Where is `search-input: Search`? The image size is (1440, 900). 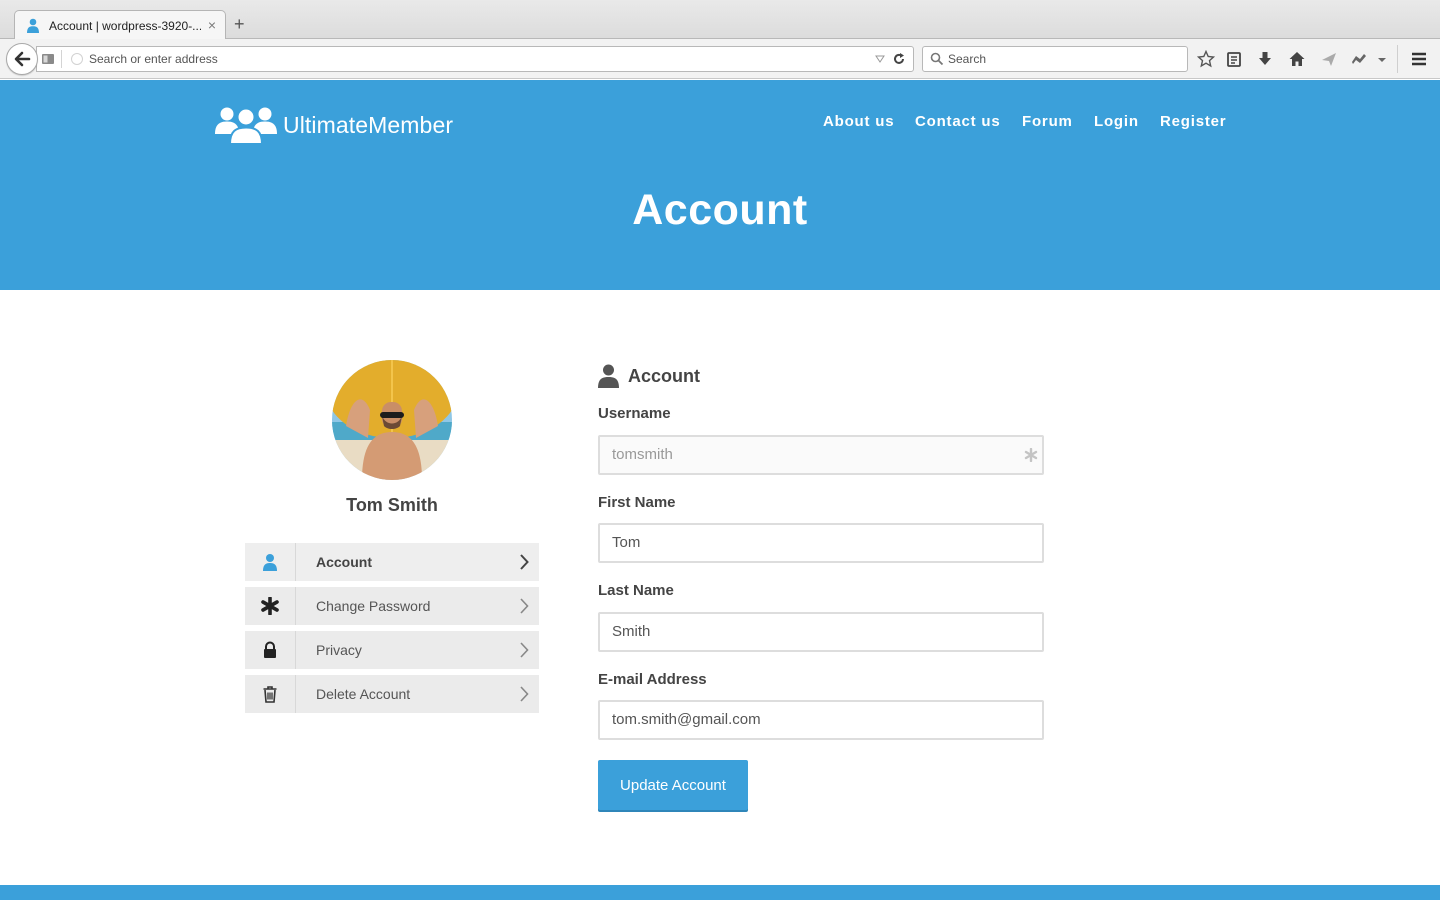 search-input: Search is located at coordinates (967, 59).